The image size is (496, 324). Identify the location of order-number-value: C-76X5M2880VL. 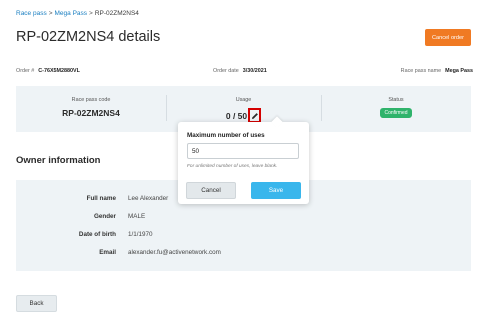
(59, 71).